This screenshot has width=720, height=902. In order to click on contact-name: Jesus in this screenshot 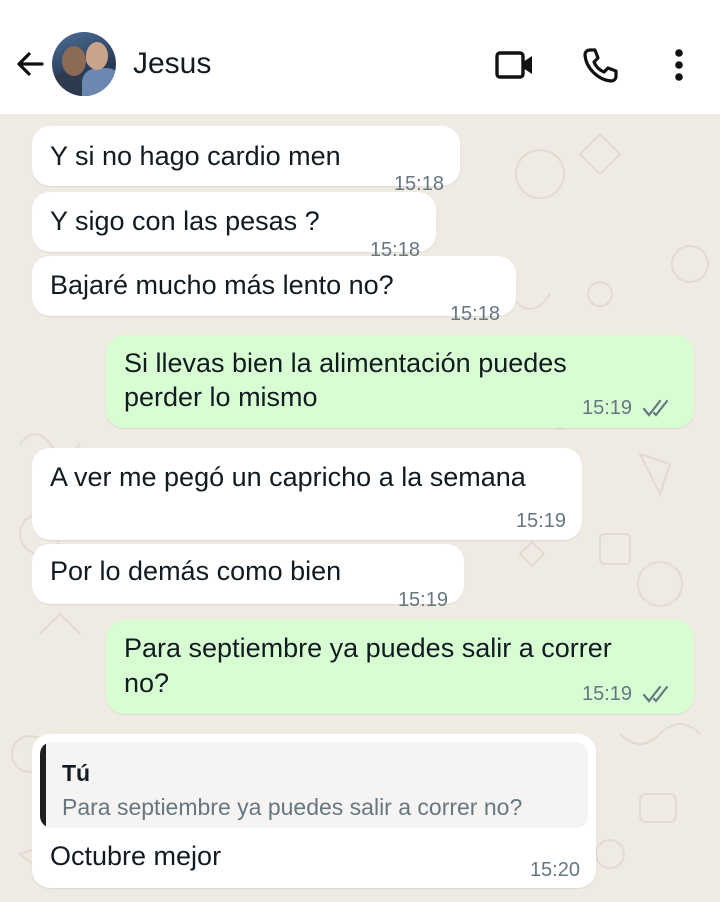, I will do `click(172, 64)`.